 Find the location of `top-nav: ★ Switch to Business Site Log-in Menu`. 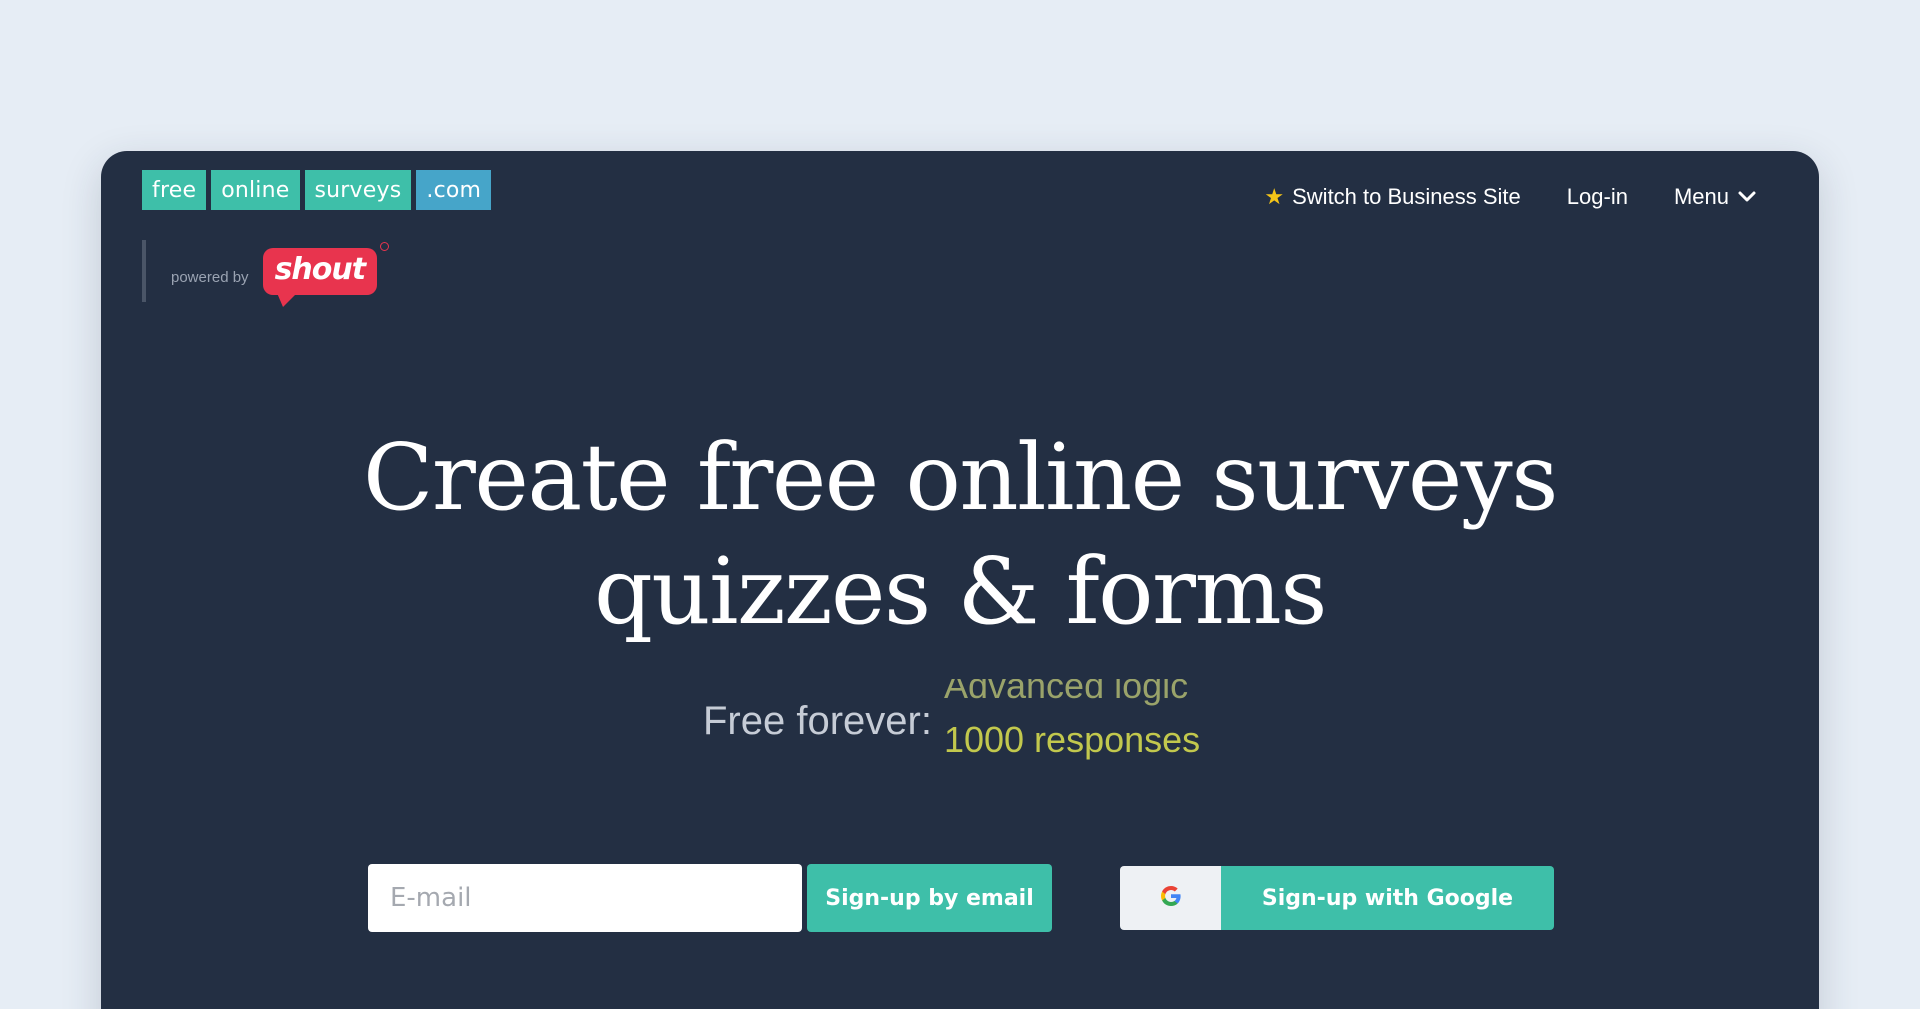

top-nav: ★ Switch to Business Site Log-in Menu is located at coordinates (1510, 197).